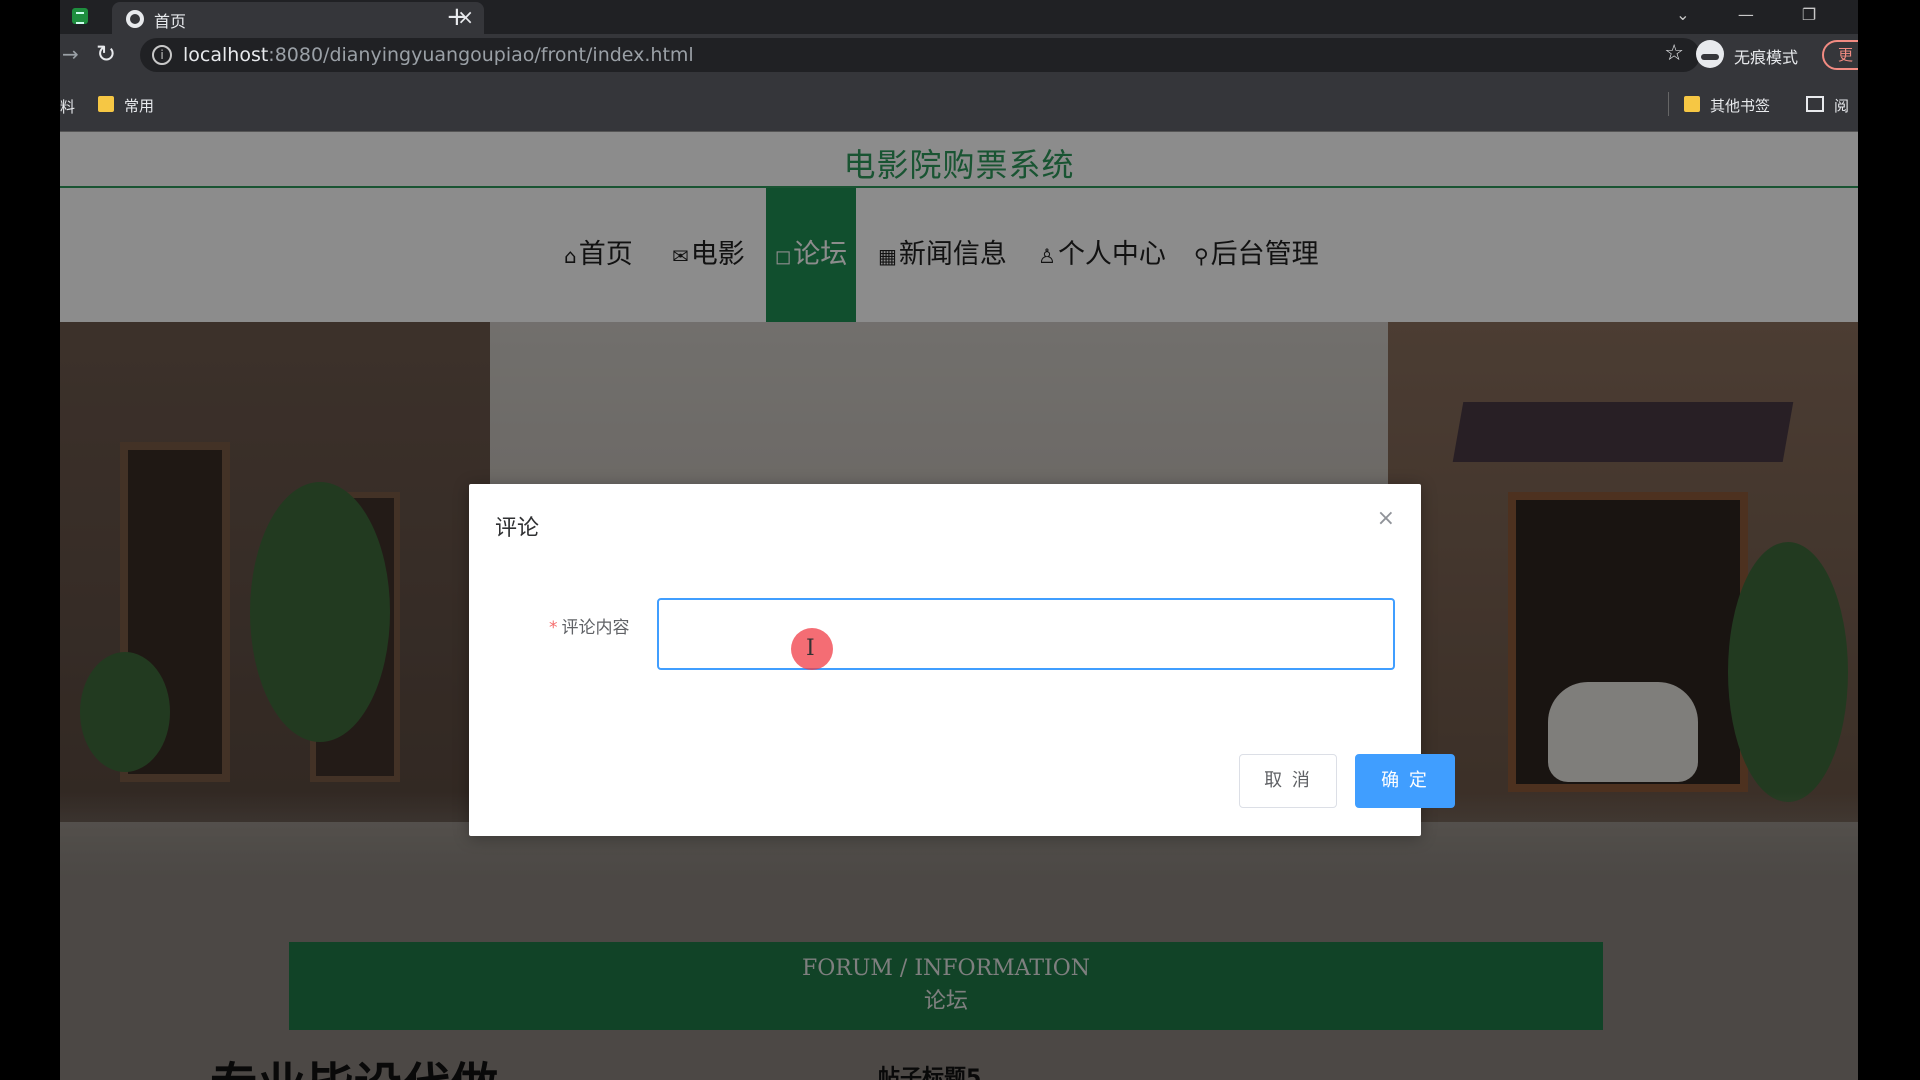  Describe the element at coordinates (812, 649) in the screenshot. I see `mouse-cursor-highlight` at that location.